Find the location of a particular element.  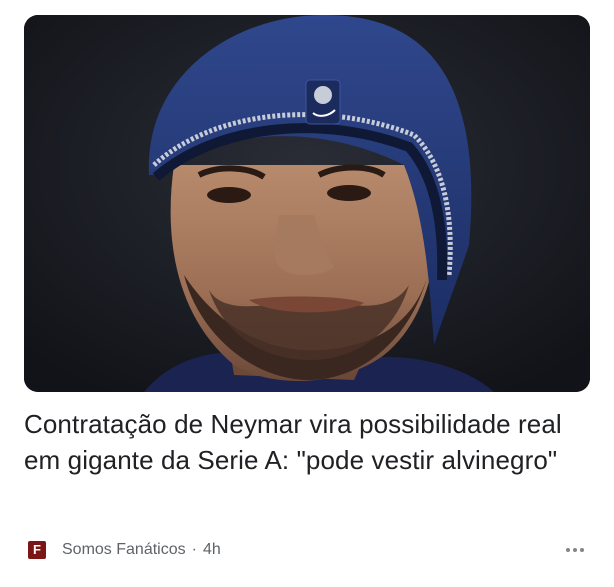

source-logo-icon: F is located at coordinates (37, 550).